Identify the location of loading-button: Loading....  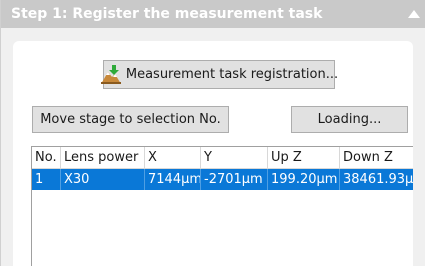
(349, 119).